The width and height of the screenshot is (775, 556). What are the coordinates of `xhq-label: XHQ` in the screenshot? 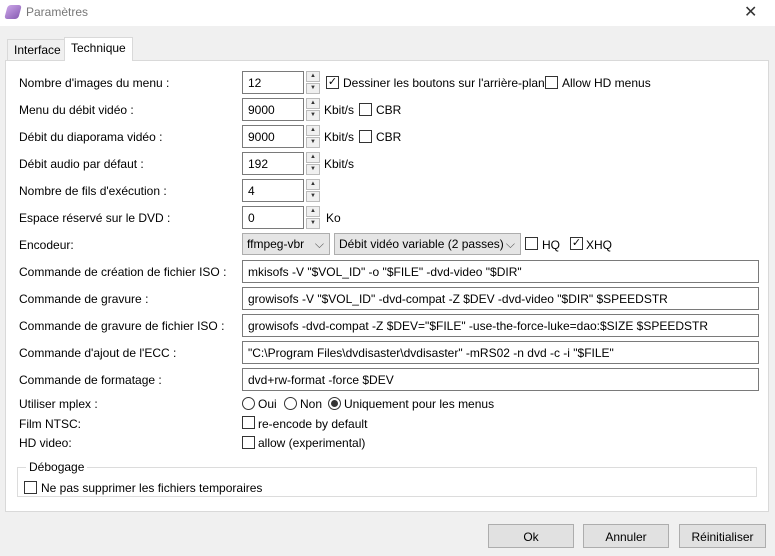 It's located at (599, 245).